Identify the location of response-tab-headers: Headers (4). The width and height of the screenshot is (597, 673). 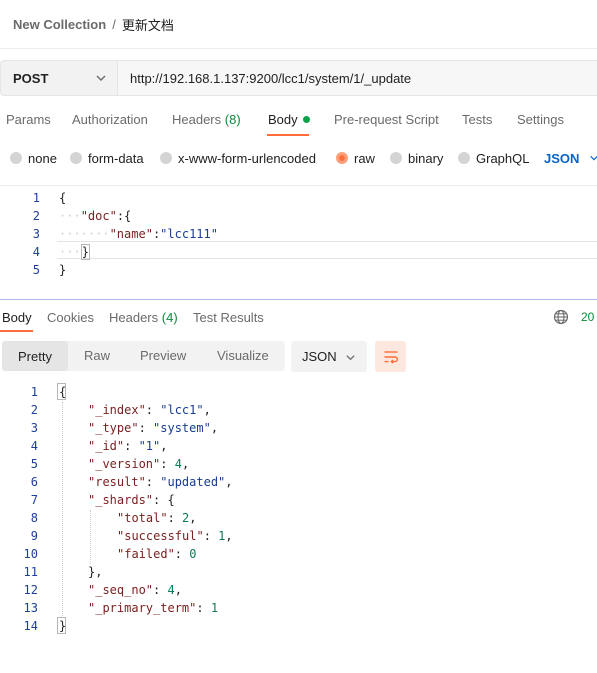
(143, 319).